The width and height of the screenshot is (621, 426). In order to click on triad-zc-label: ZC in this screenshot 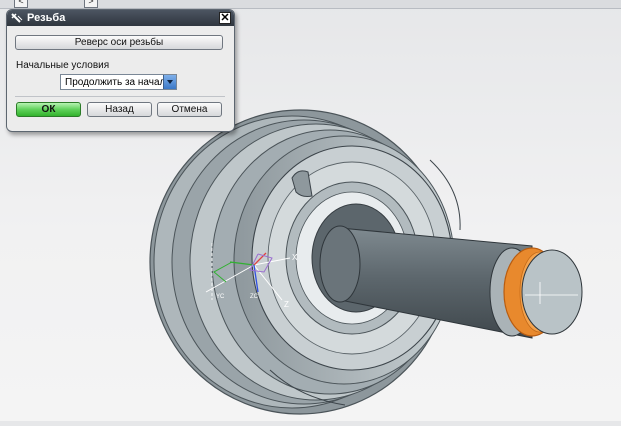, I will do `click(254, 297)`.